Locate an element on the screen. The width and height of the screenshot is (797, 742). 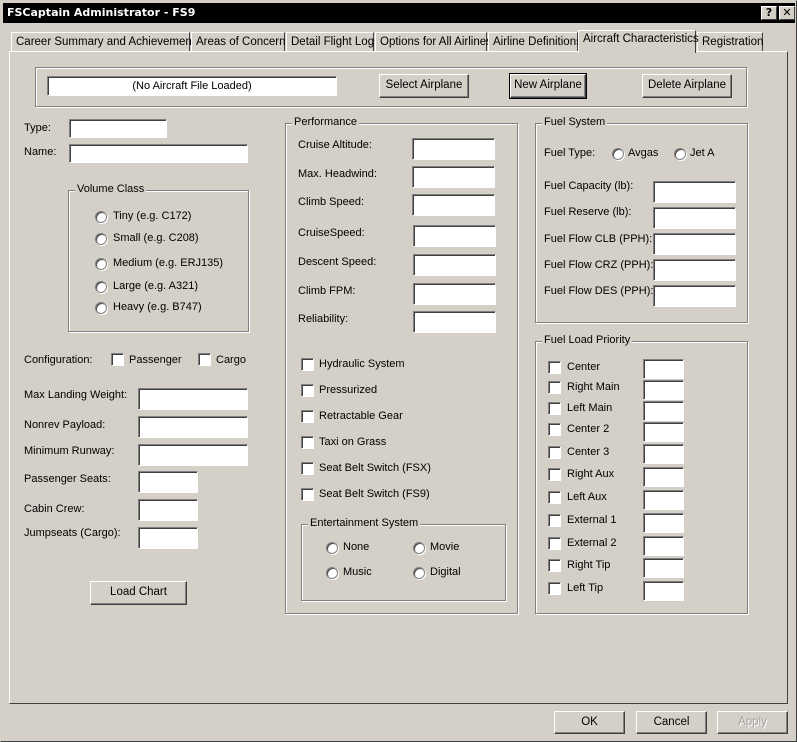
retractable-gear-checkbox is located at coordinates (307, 416).